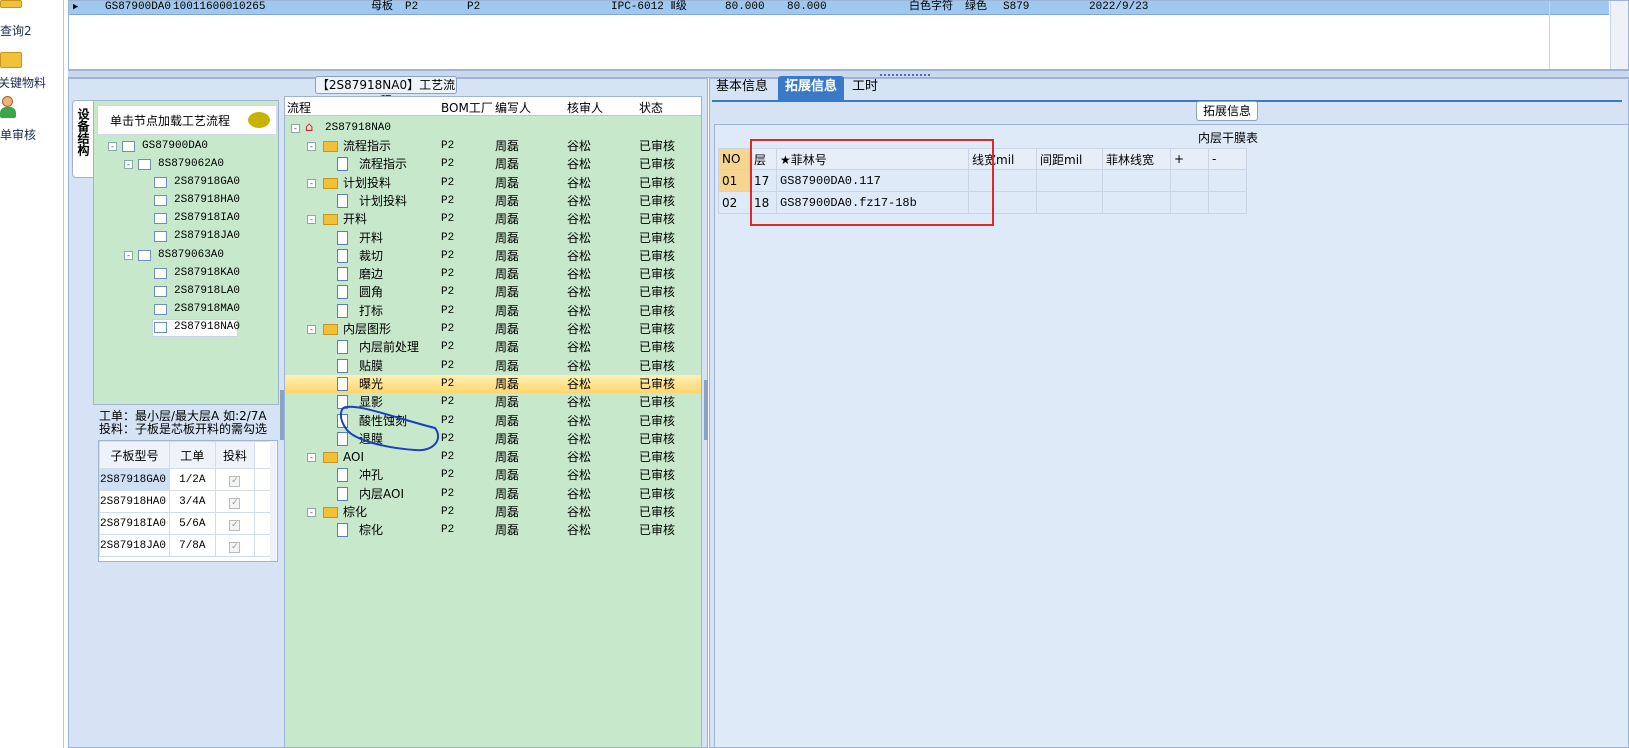 This screenshot has width=1629, height=748. I want to click on tree-node: 2S87918MA0, so click(207, 309).